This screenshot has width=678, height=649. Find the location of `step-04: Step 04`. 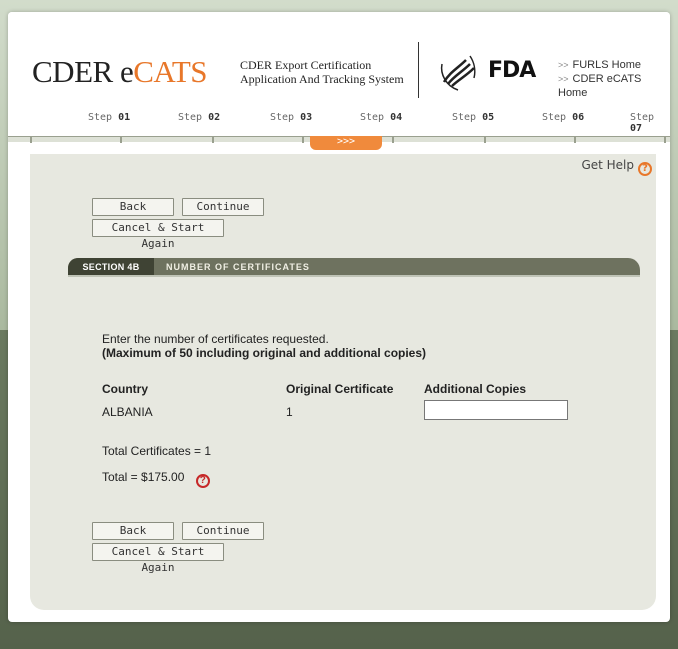

step-04: Step 04 is located at coordinates (381, 117).